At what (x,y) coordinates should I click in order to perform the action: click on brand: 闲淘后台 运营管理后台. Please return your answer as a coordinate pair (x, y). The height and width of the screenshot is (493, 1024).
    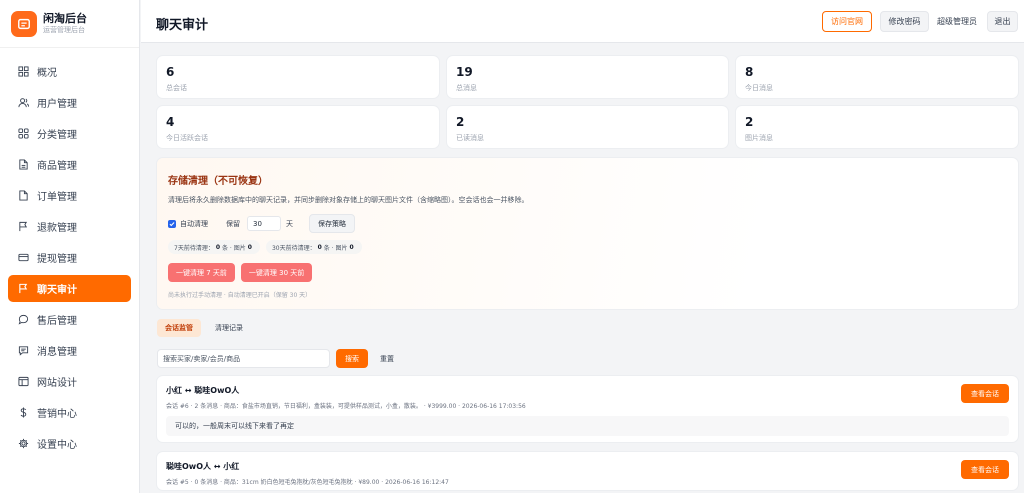
    Looking at the image, I should click on (69, 24).